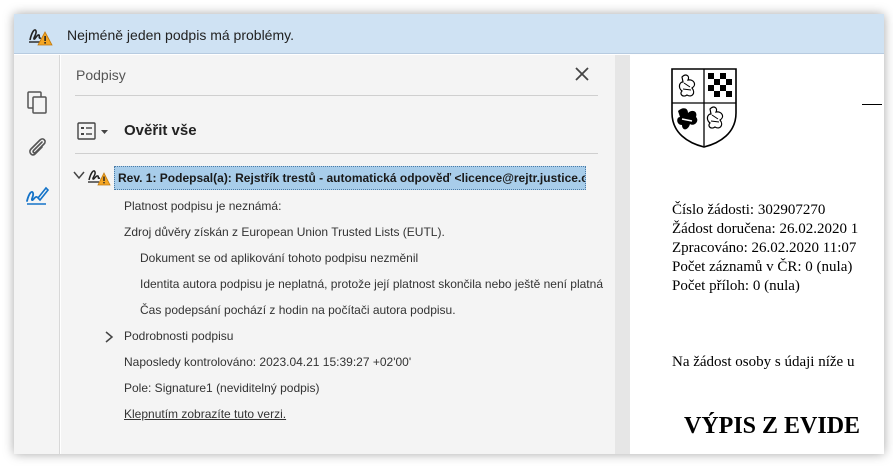 The height and width of the screenshot is (473, 893). Describe the element at coordinates (79, 175) in the screenshot. I see `chevron-down-icon` at that location.